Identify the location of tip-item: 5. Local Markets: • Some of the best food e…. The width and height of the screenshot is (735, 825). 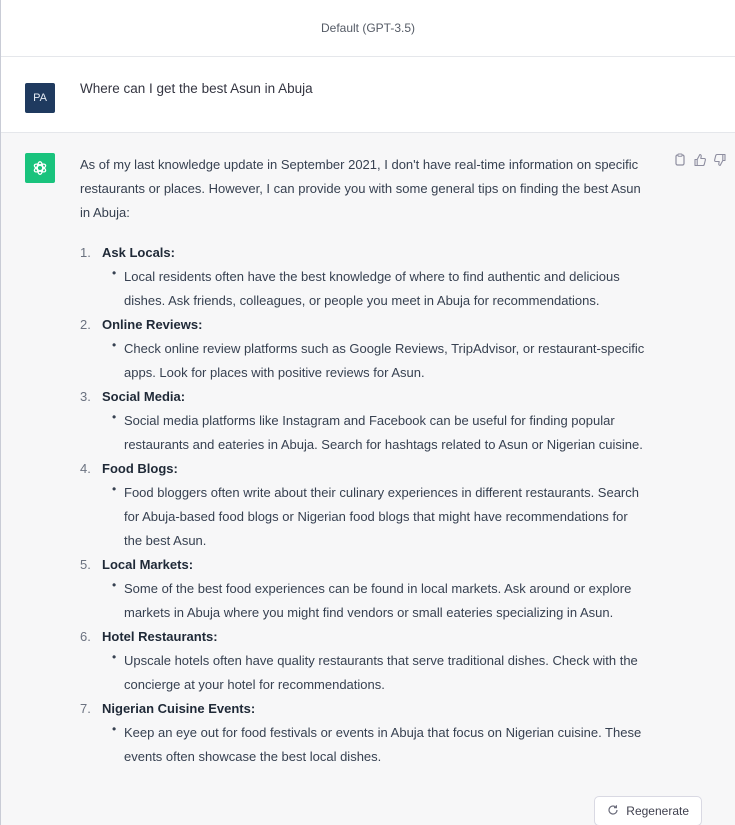
(362, 589).